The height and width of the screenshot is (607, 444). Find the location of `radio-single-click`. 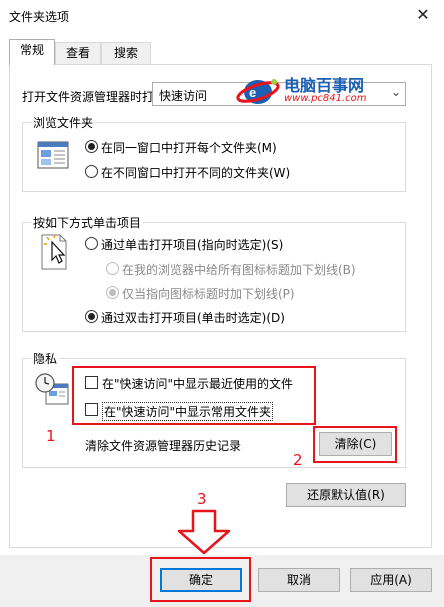

radio-single-click is located at coordinates (91, 243).